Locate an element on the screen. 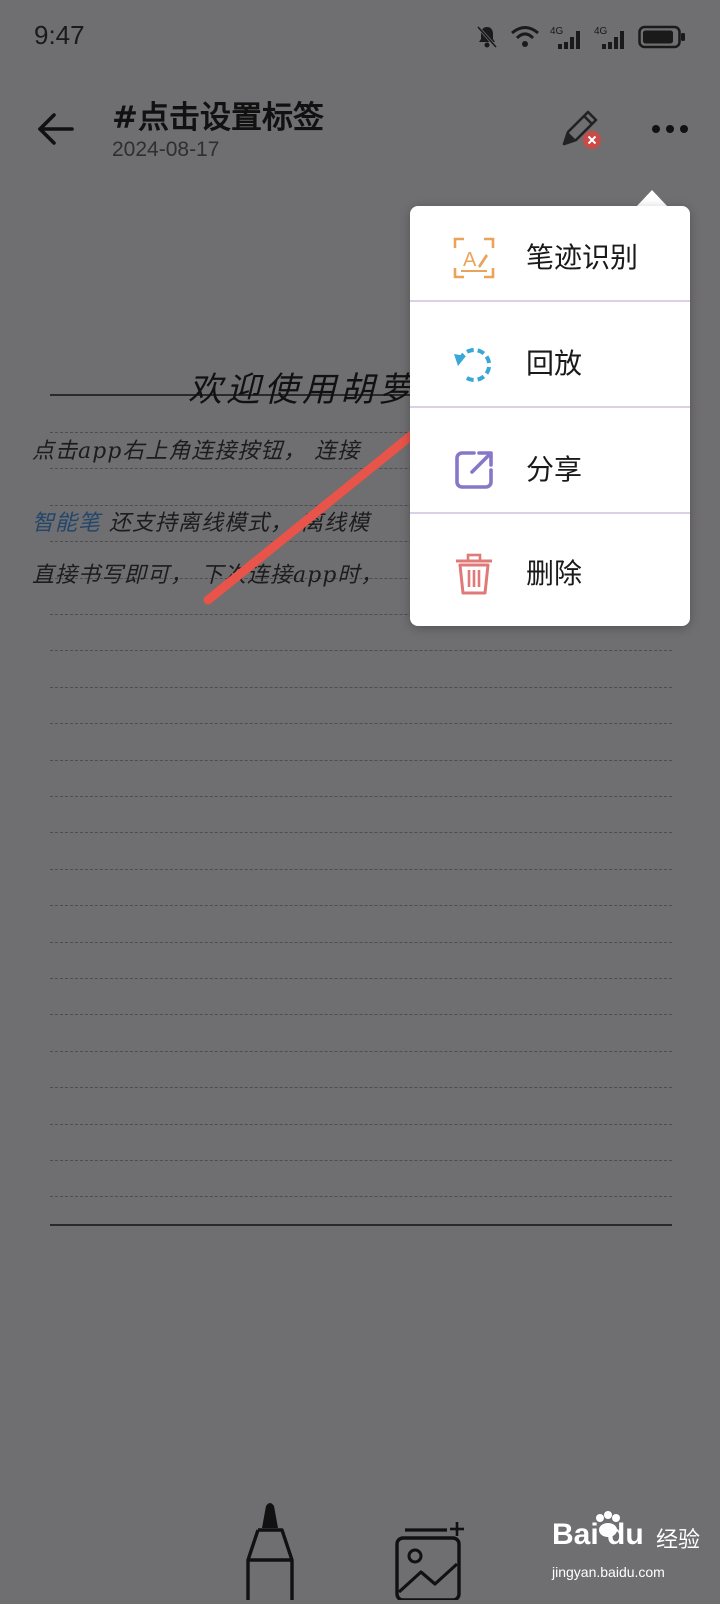 The height and width of the screenshot is (1604, 720). battery-icon is located at coordinates (661, 37).